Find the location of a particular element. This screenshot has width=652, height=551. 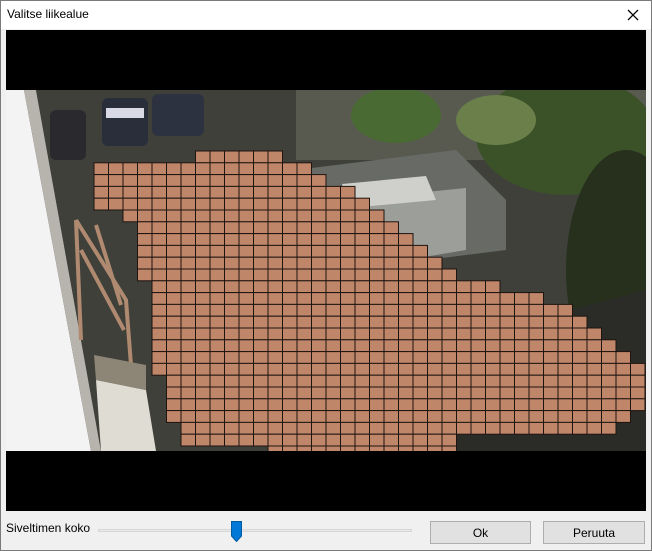

slider-thumb is located at coordinates (236, 531).